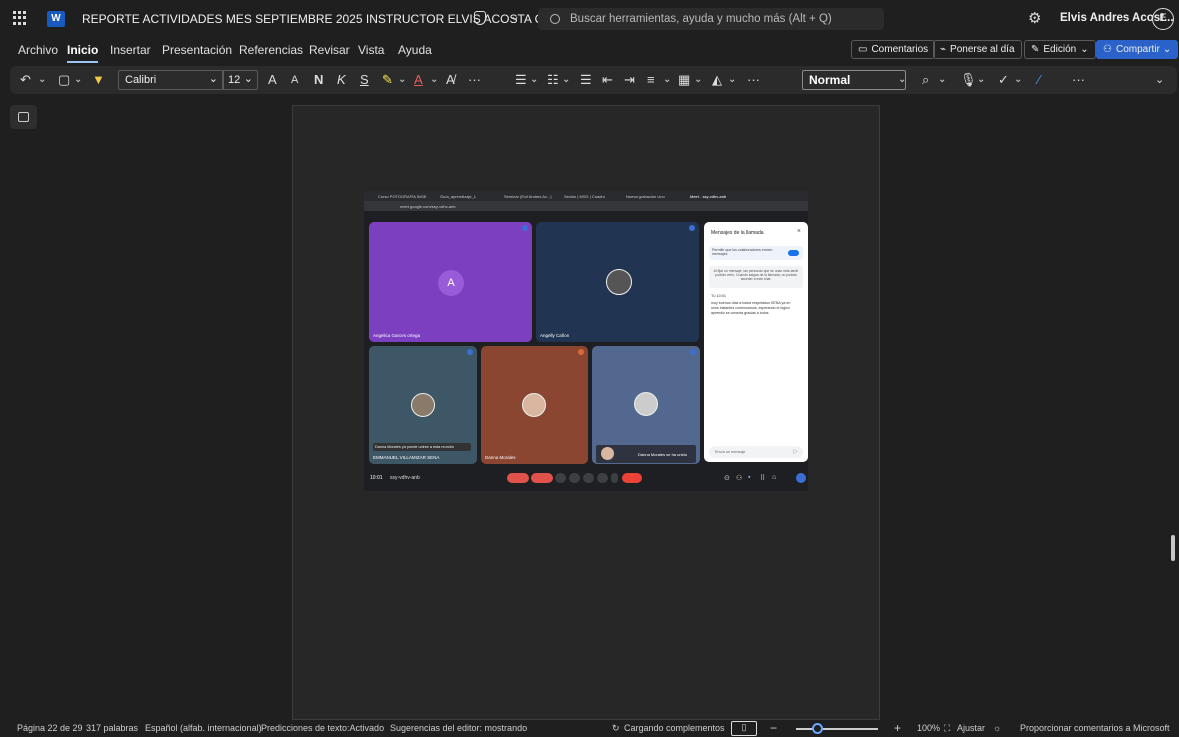 This screenshot has width=1179, height=737. Describe the element at coordinates (727, 478) in the screenshot. I see `info-icon: ⊙` at that location.